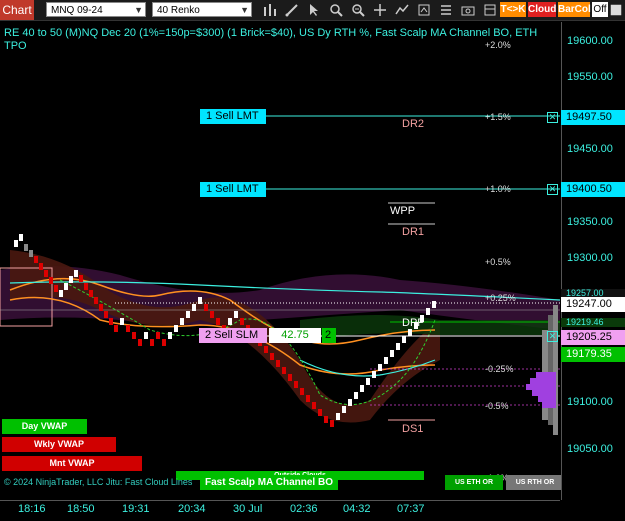  I want to click on sell-lmt-order-1: 1 Sell LMT, so click(233, 116).